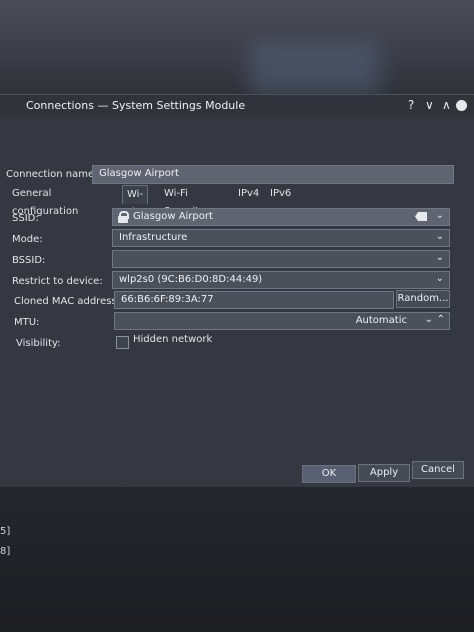  What do you see at coordinates (329, 474) in the screenshot?
I see `ok-button: OK` at bounding box center [329, 474].